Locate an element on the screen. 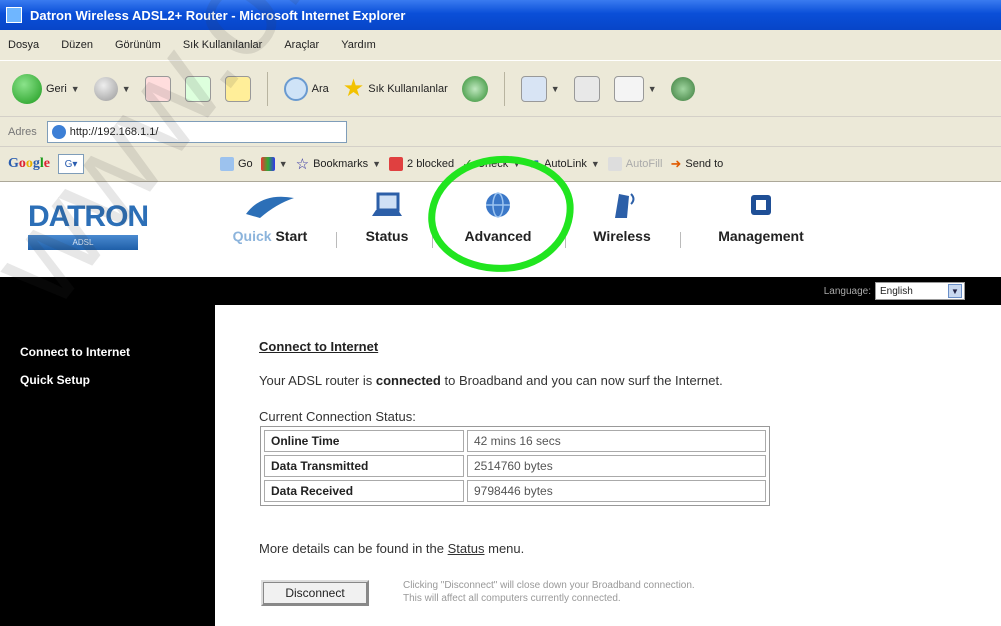 The image size is (1001, 626). refresh-icon is located at coordinates (197, 88).